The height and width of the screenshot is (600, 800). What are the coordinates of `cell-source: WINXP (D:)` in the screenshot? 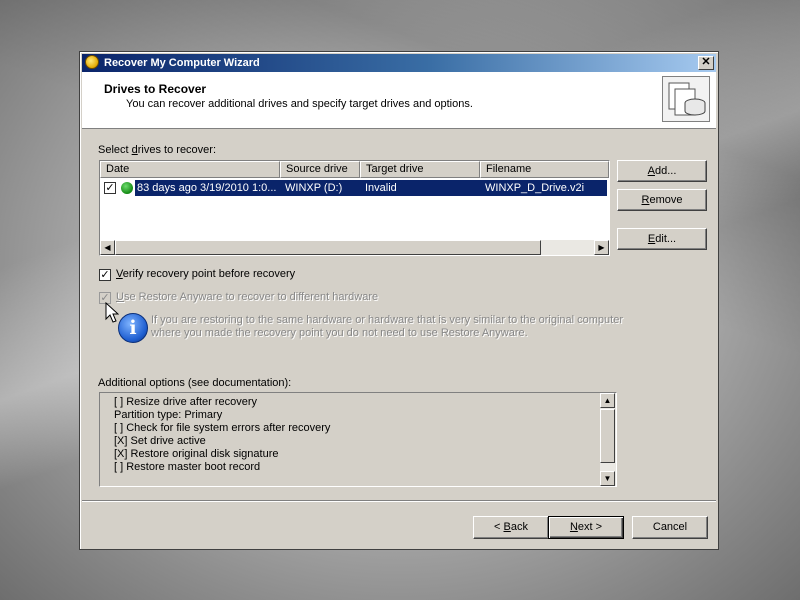 It's located at (314, 188).